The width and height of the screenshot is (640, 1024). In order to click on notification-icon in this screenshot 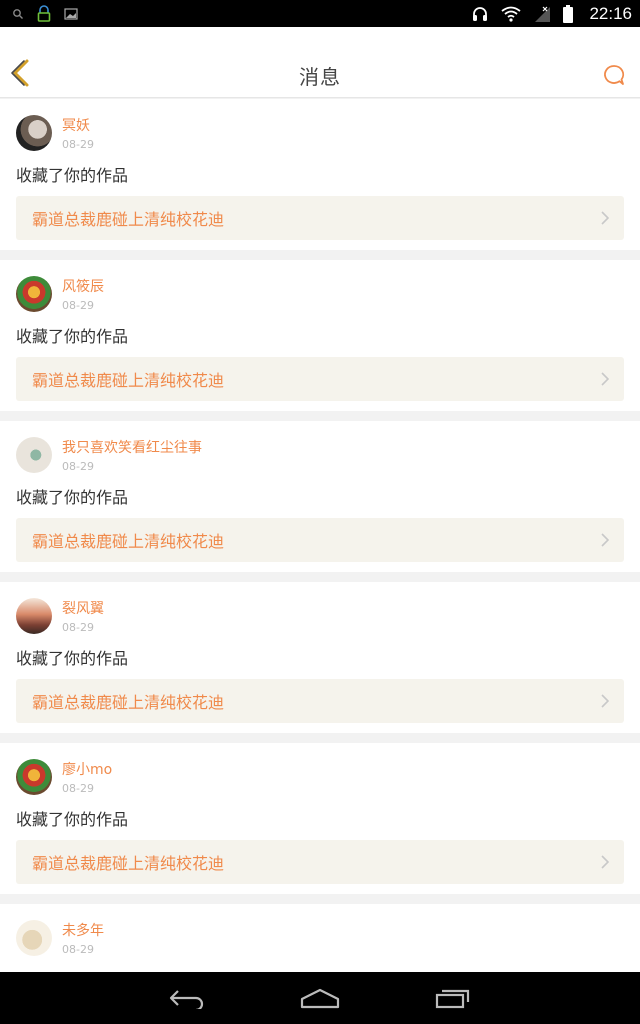, I will do `click(44, 13)`.